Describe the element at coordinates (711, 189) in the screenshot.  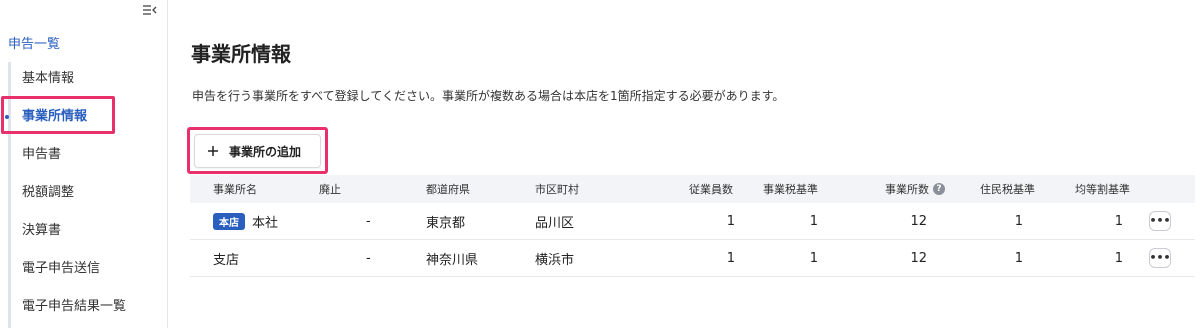
I see `column-header-employees: 従業員数` at that location.